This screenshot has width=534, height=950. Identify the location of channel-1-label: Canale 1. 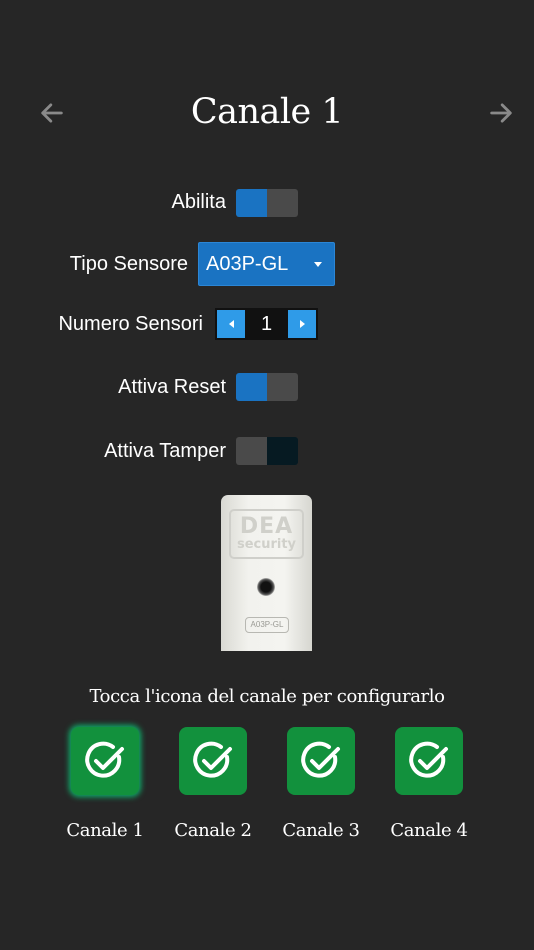
(105, 830).